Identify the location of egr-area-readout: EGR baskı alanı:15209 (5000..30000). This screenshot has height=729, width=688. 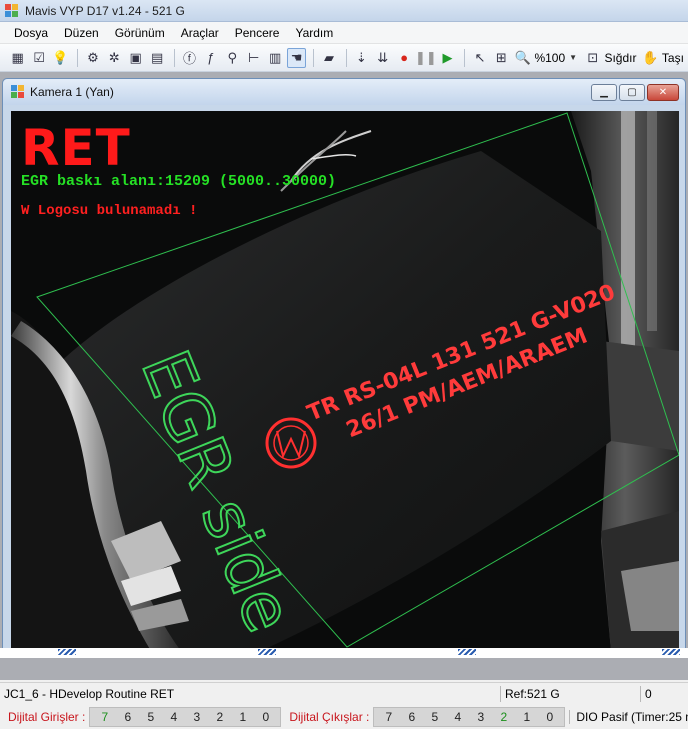
(179, 181).